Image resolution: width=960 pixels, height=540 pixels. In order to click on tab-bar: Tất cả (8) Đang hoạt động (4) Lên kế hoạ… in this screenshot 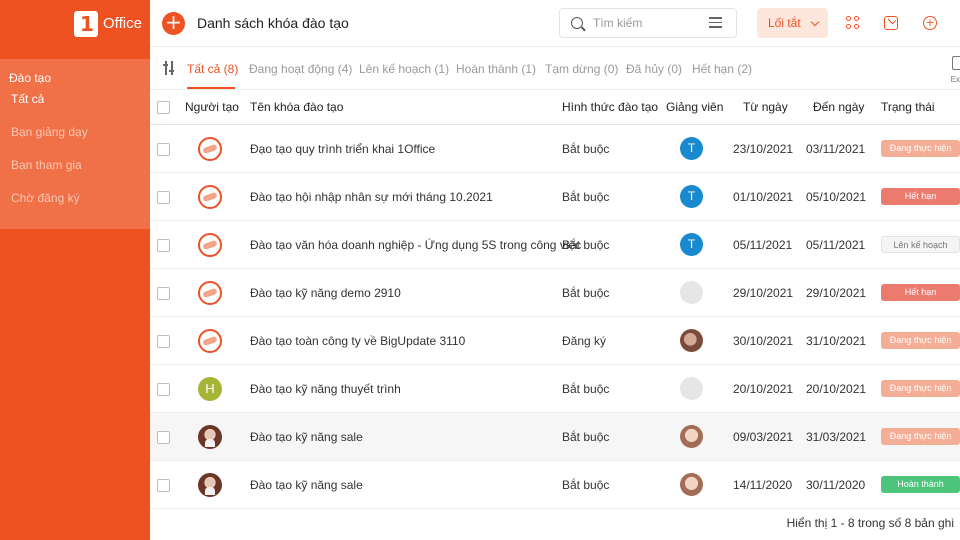, I will do `click(555, 69)`.